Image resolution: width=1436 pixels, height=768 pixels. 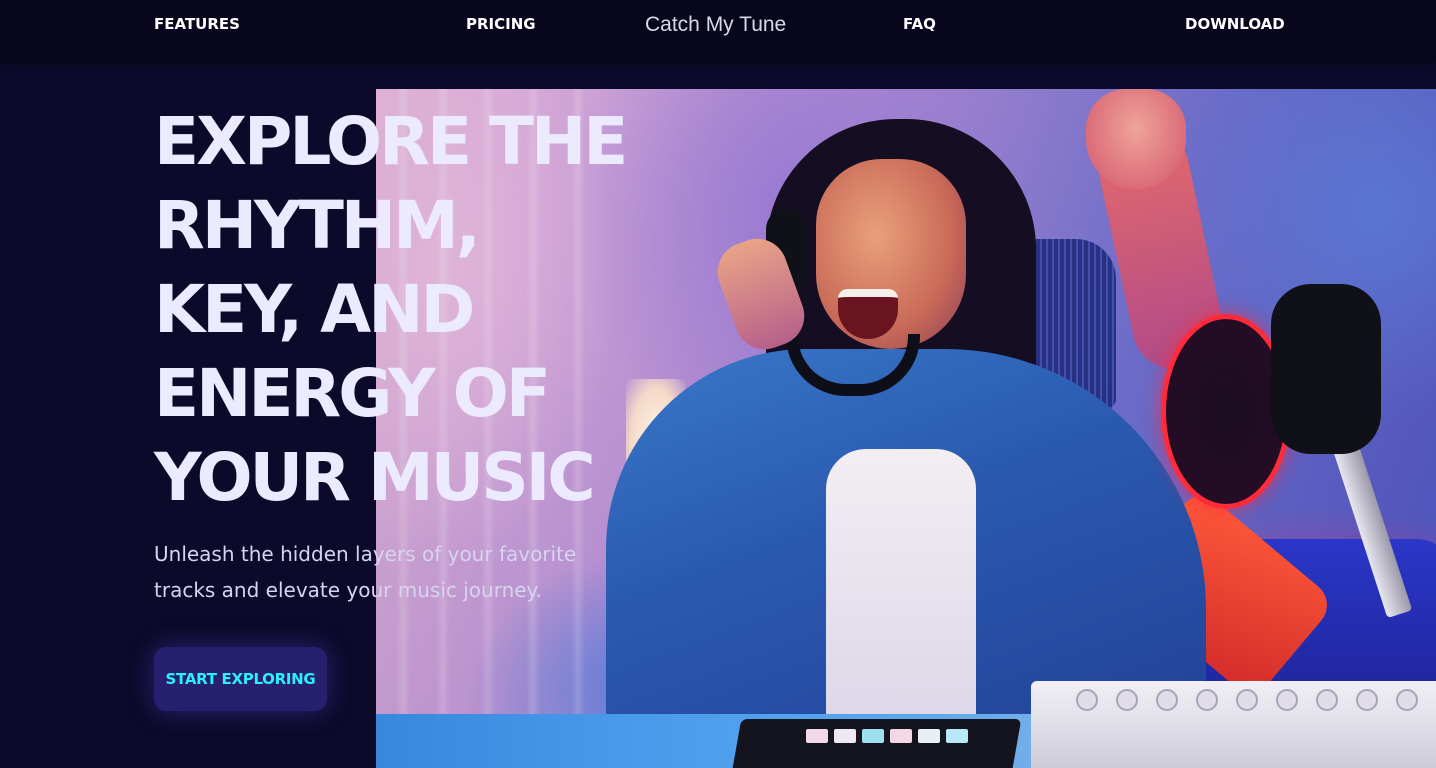 What do you see at coordinates (1235, 24) in the screenshot?
I see `nav-link-download: DOWNLOAD` at bounding box center [1235, 24].